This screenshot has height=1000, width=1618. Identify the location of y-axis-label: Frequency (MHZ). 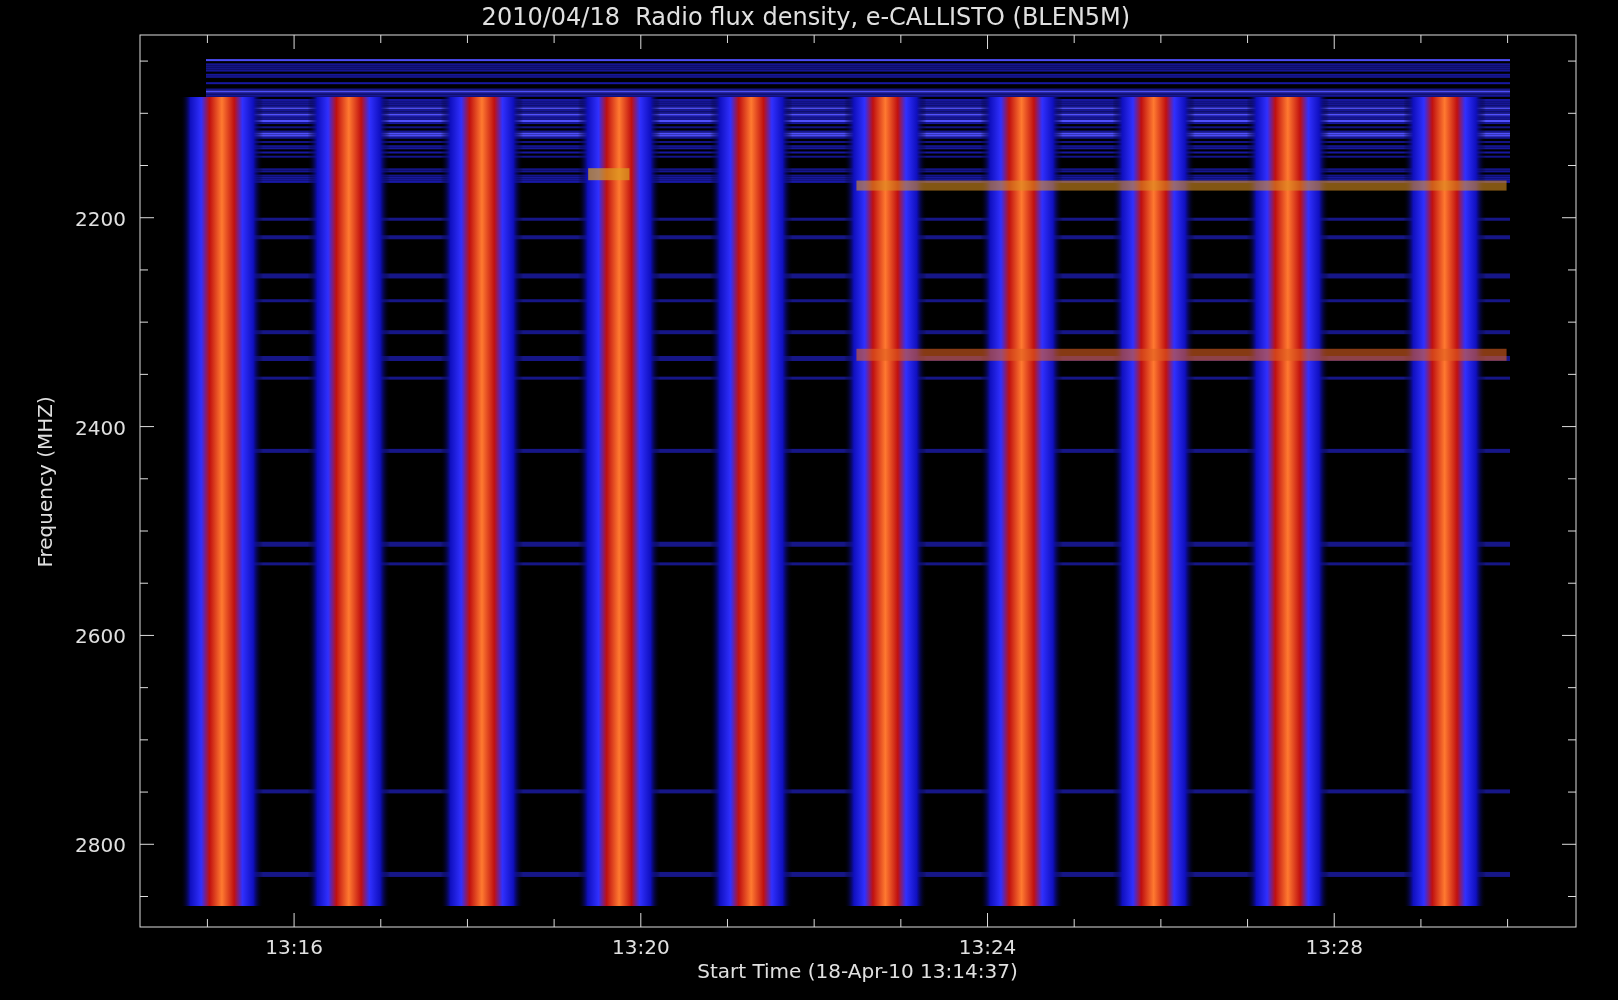
(45, 482).